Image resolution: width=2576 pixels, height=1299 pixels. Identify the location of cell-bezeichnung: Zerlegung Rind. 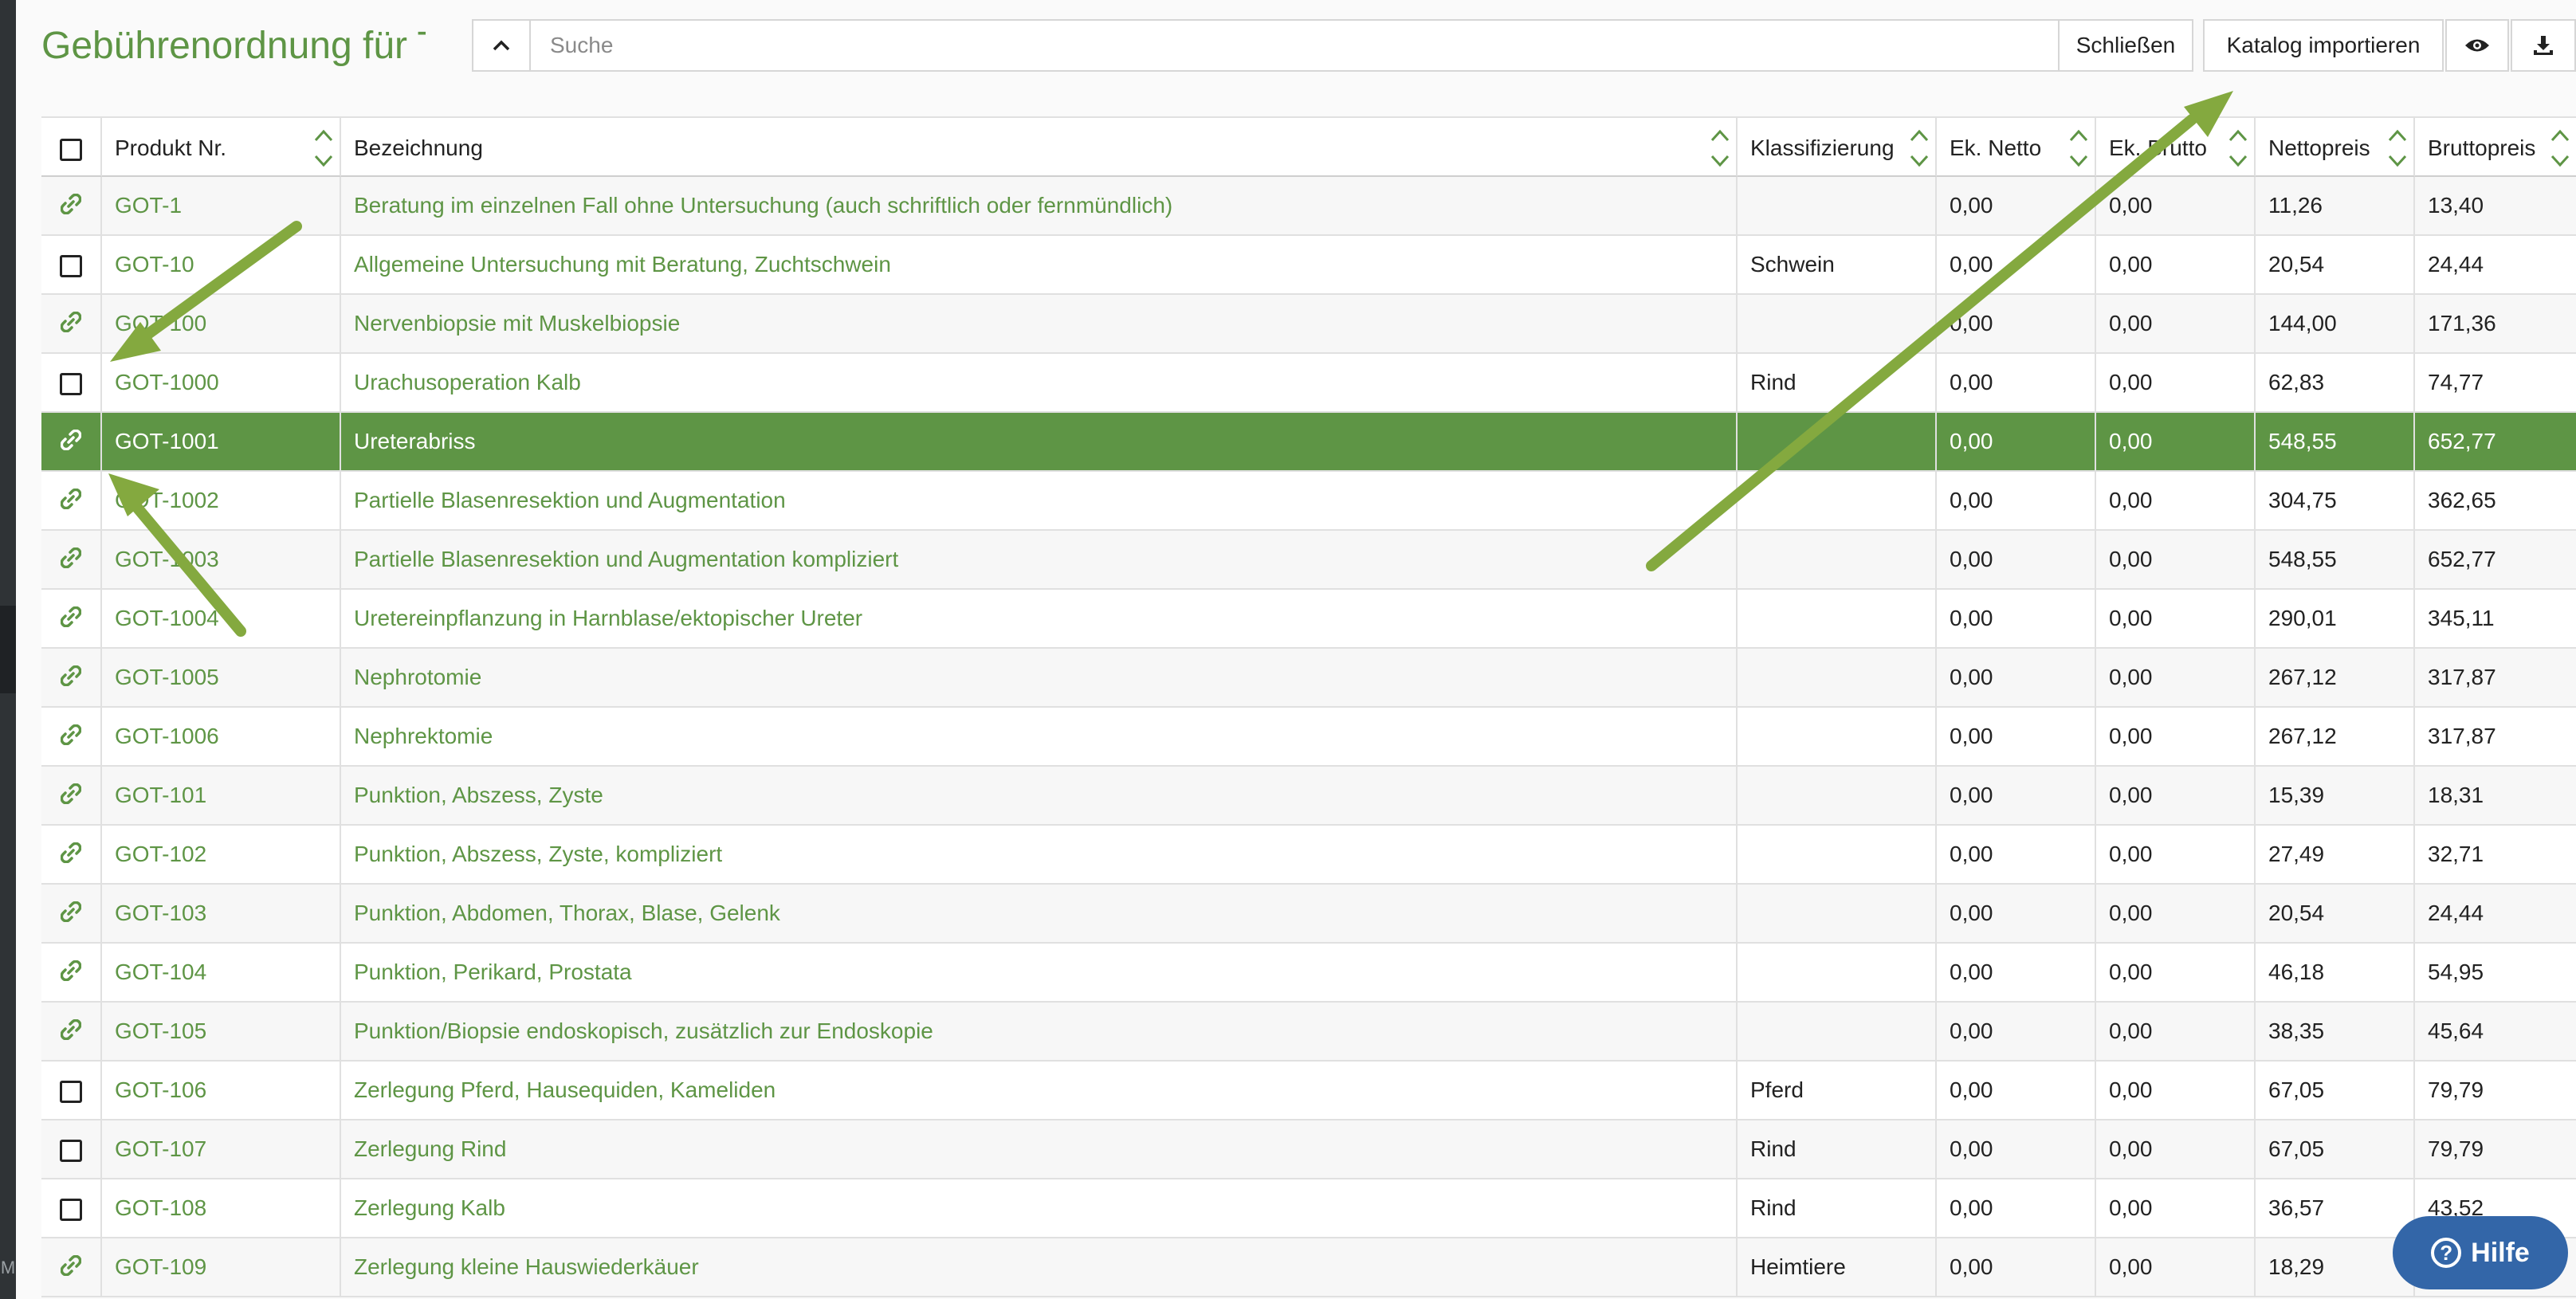
(1039, 1149).